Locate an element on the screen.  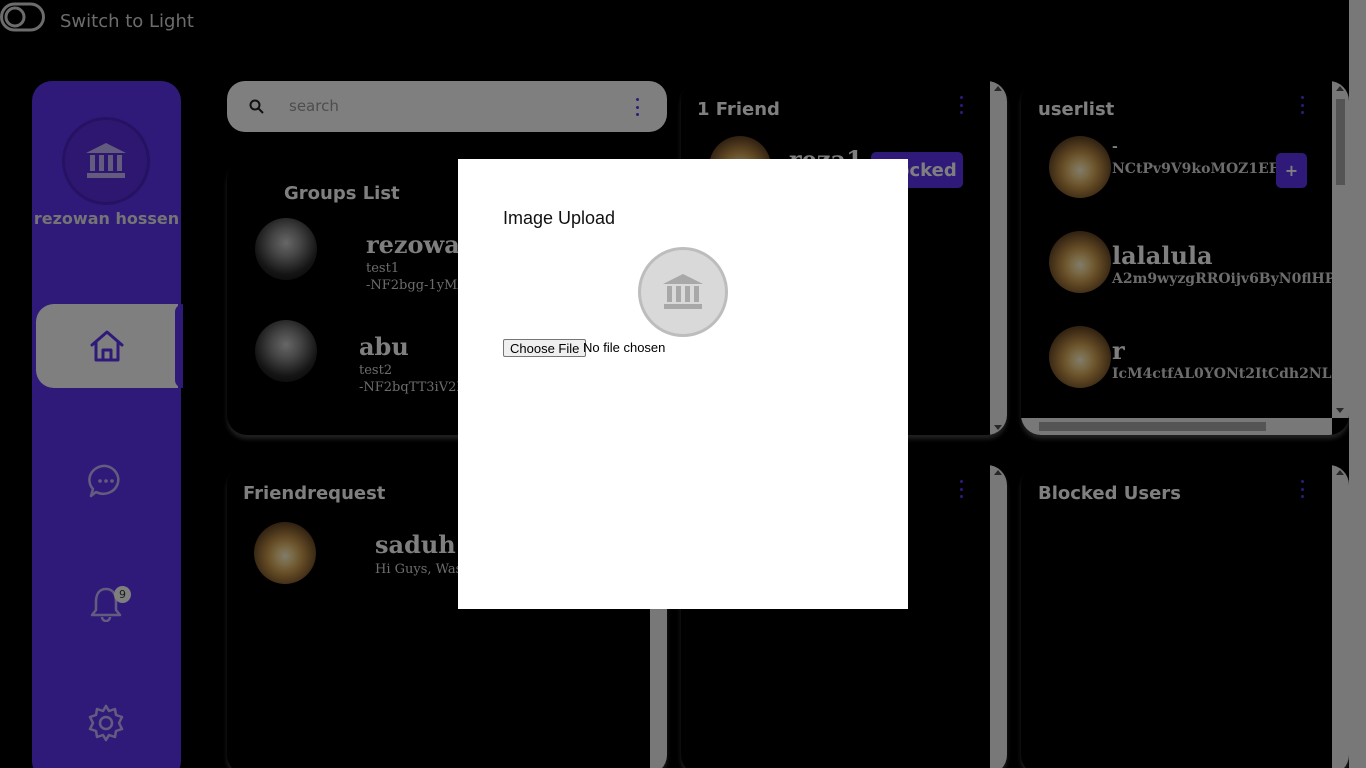
choose-file-button: Choose File is located at coordinates (545, 348).